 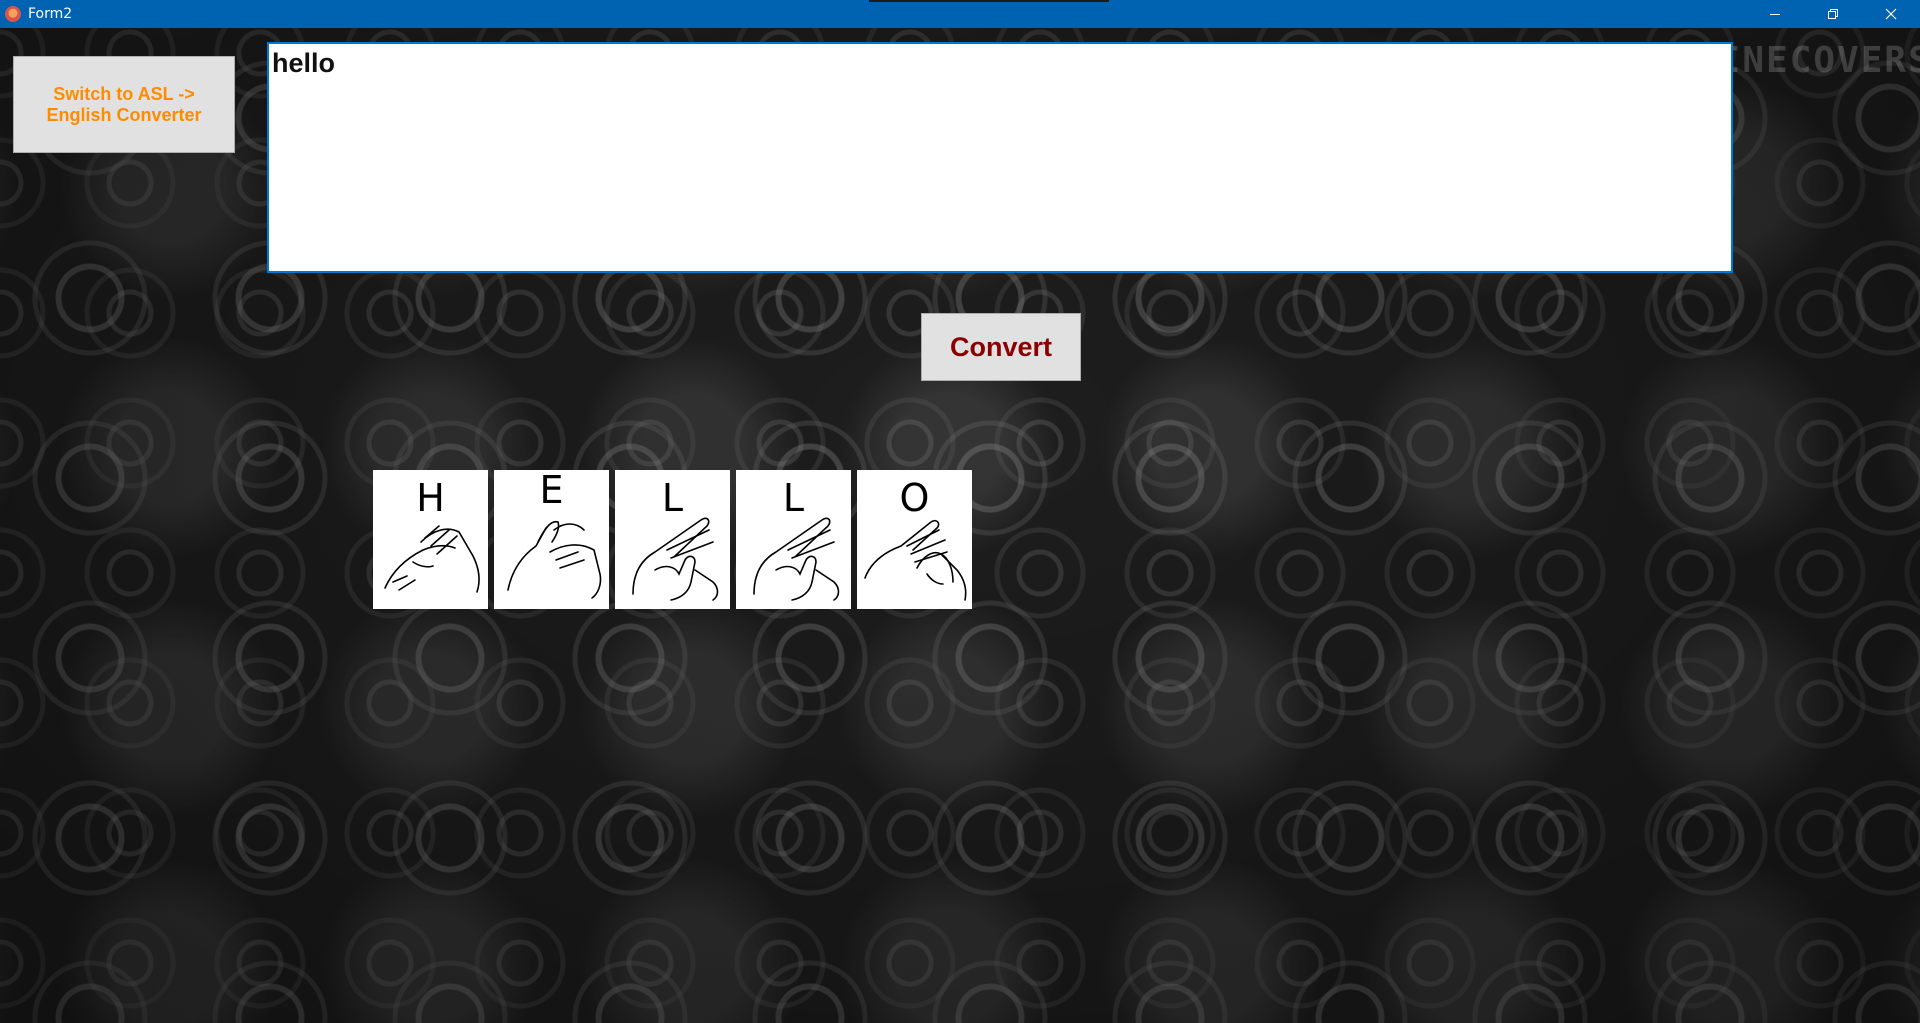 I want to click on close-icon, so click(x=1891, y=14).